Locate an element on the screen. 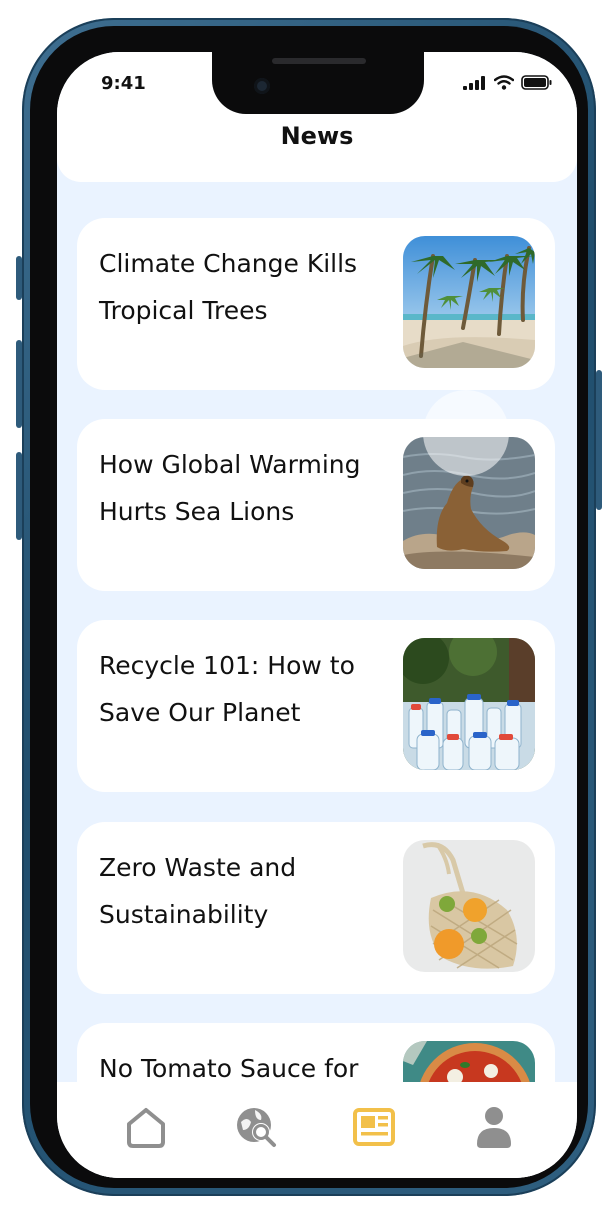 The width and height of the screenshot is (616, 1214). touch-indicator is located at coordinates (466, 433).